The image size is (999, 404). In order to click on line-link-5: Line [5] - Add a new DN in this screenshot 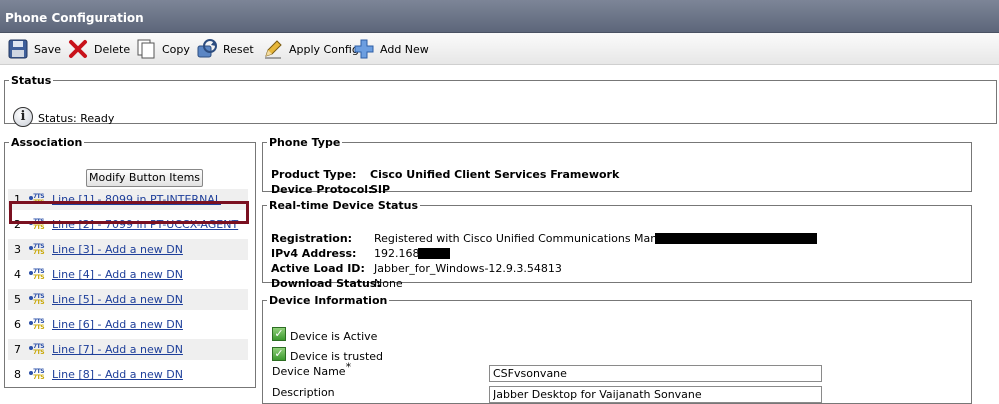, I will do `click(117, 299)`.